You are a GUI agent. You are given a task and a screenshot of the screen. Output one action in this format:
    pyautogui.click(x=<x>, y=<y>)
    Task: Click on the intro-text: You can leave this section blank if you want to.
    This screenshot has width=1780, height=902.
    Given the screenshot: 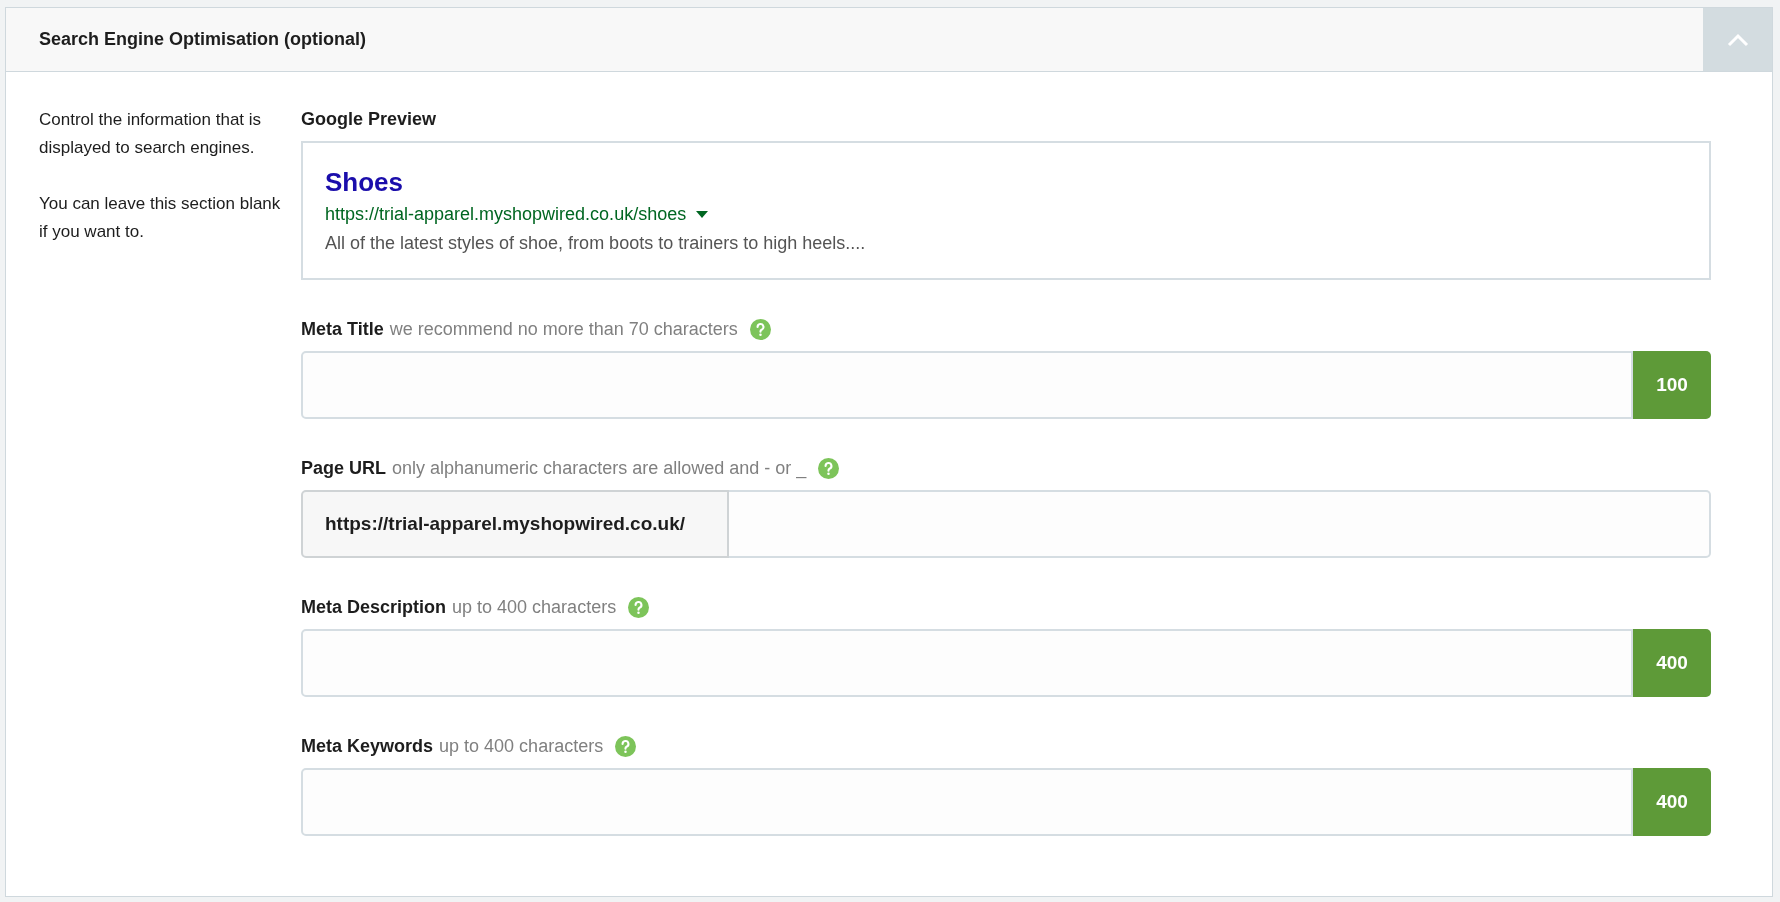 What is the action you would take?
    pyautogui.click(x=160, y=218)
    